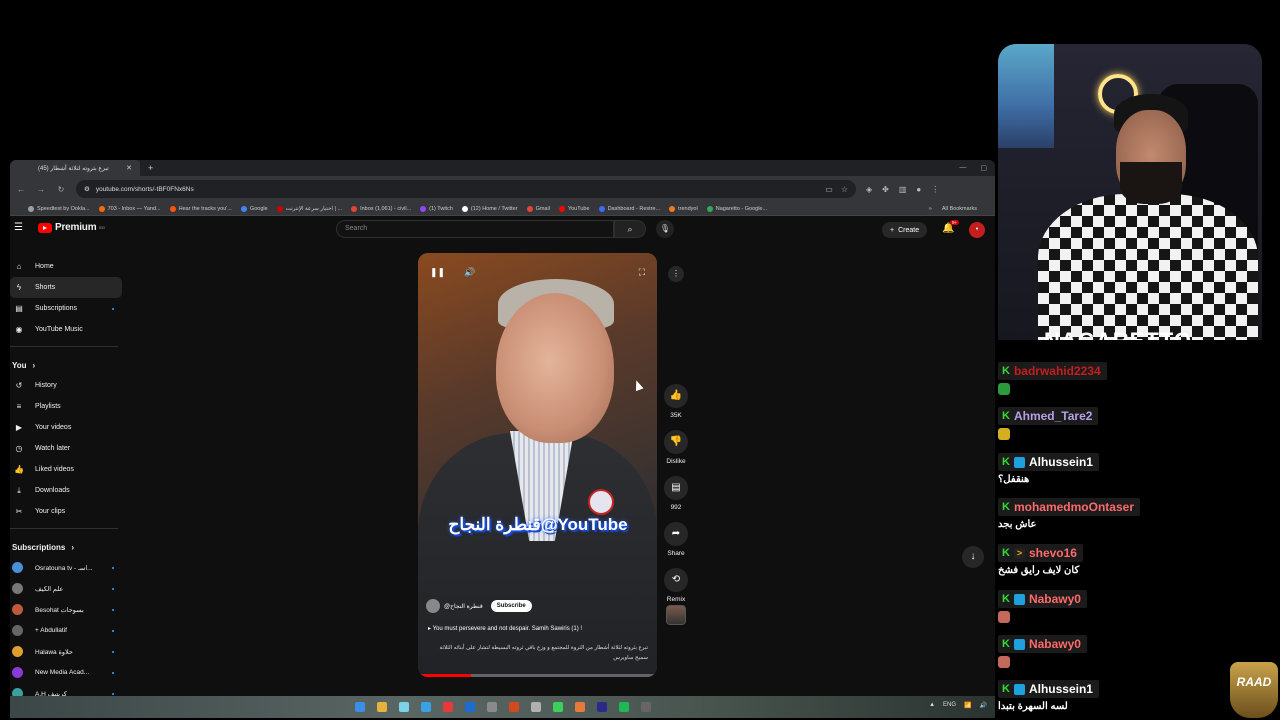  I want to click on like-button: 👍 35K, so click(676, 401).